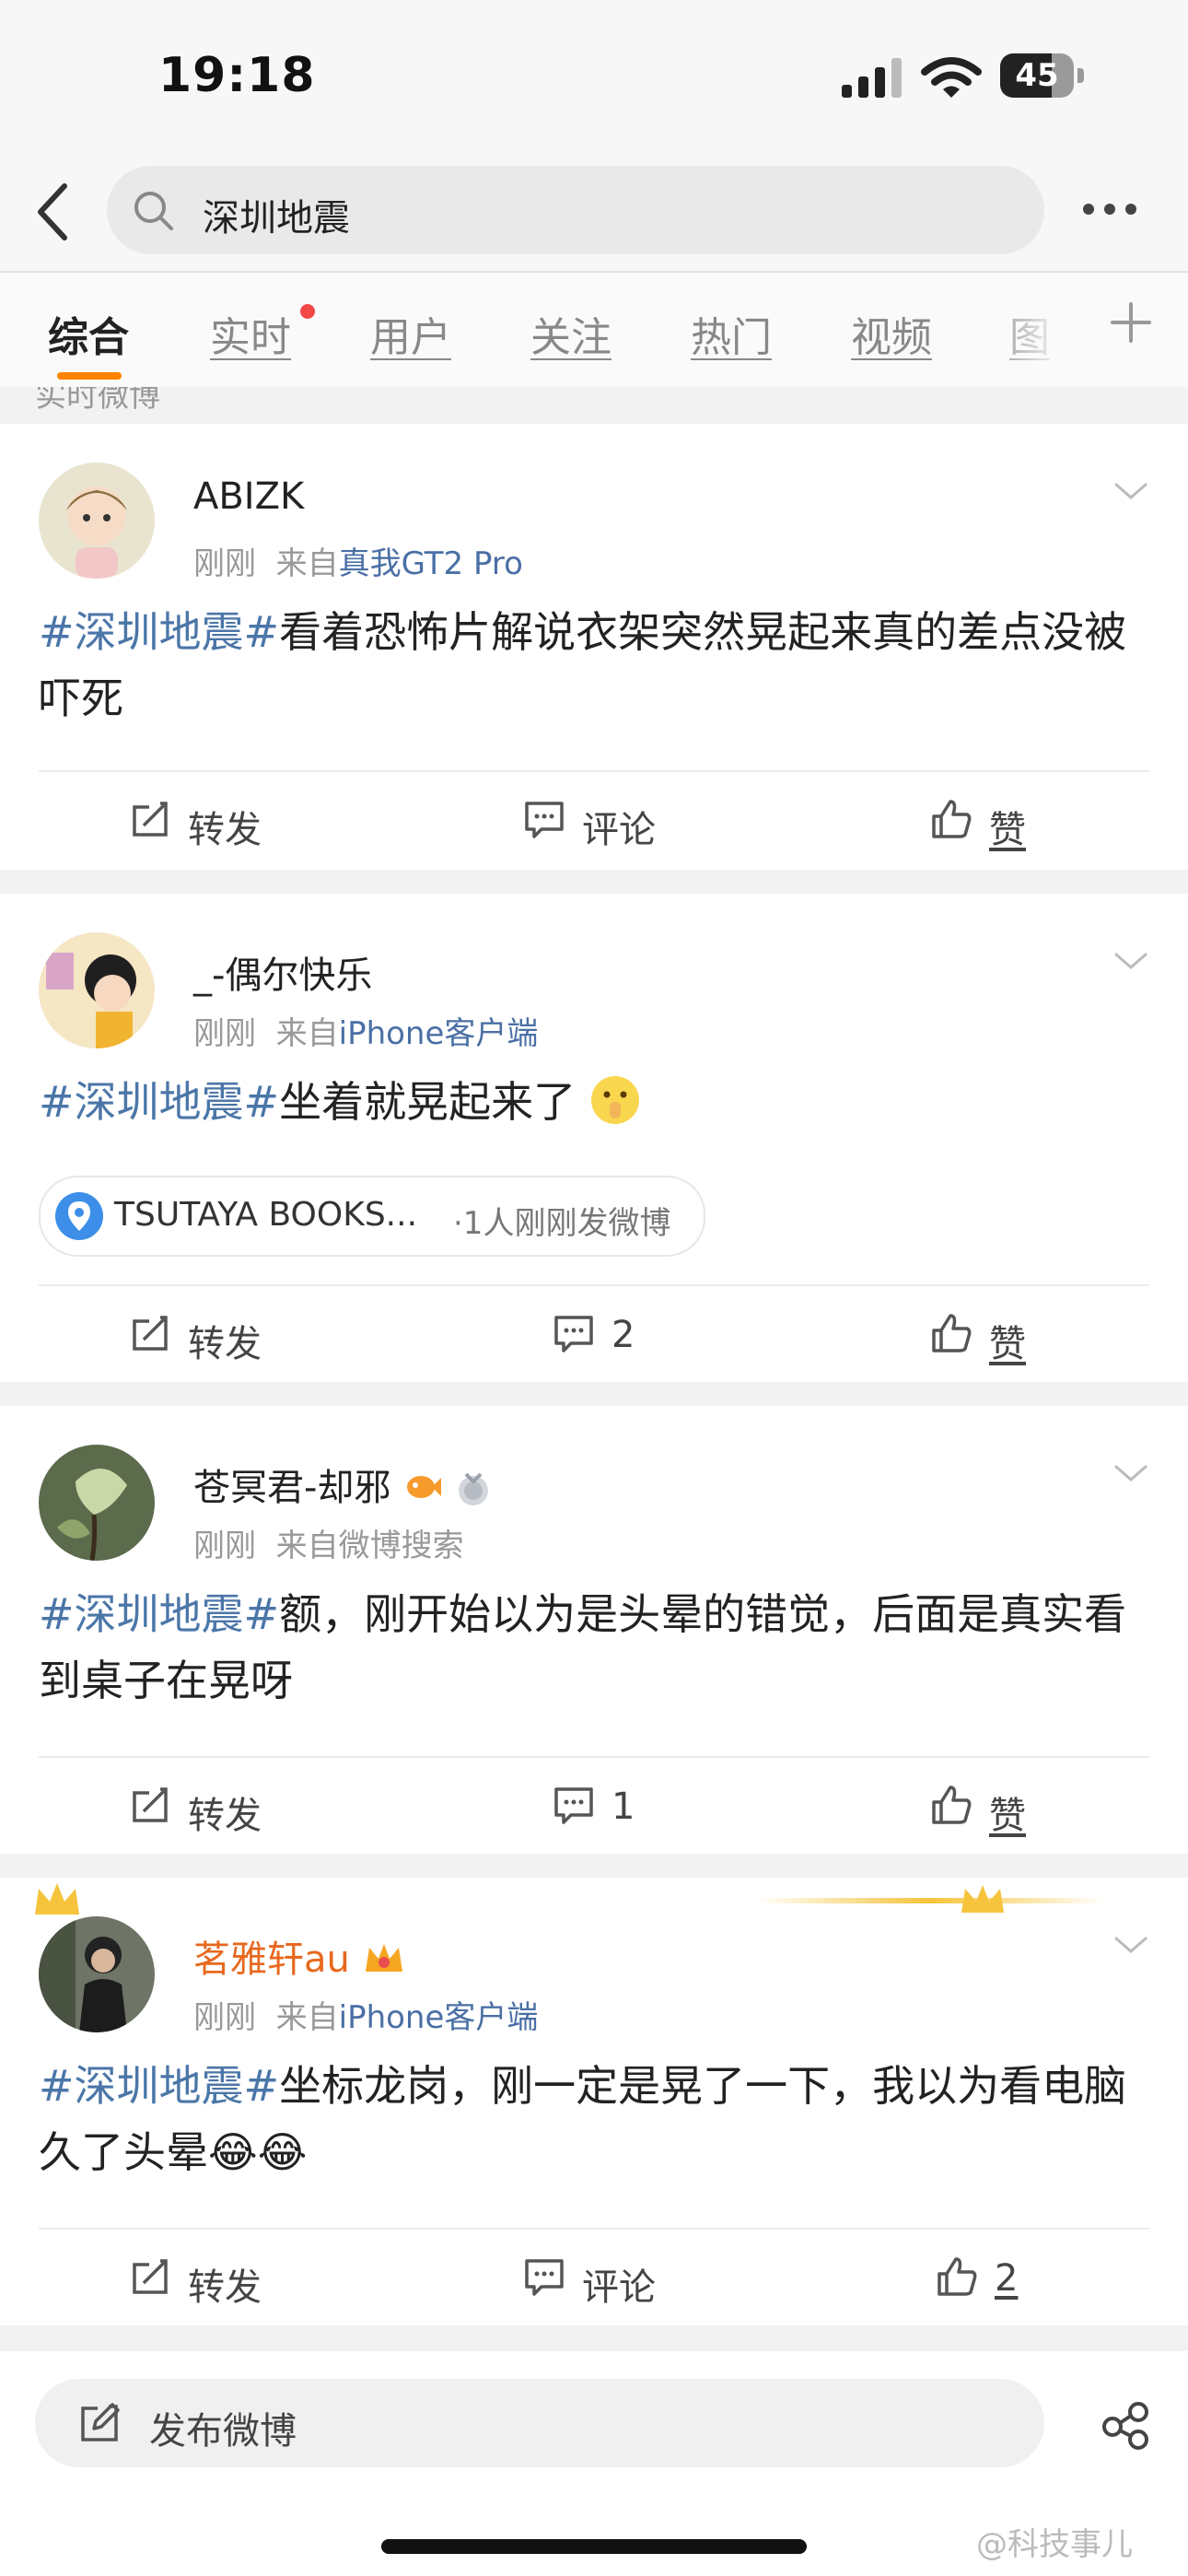  I want to click on tab-following: 关注, so click(570, 333).